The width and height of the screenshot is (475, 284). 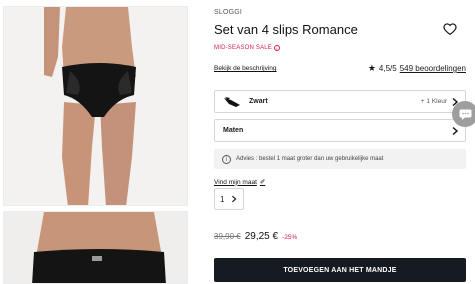 I want to click on pencil-icon: ✐, so click(x=262, y=182).